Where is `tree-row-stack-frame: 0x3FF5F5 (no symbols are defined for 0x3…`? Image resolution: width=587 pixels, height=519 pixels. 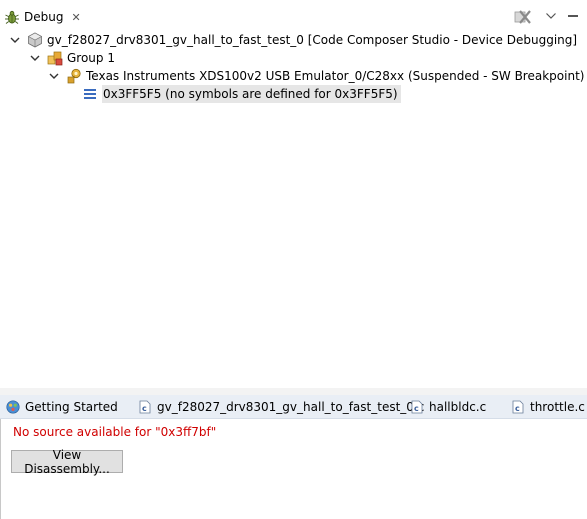 tree-row-stack-frame: 0x3FF5F5 (no symbols are defined for 0x3… is located at coordinates (241, 94).